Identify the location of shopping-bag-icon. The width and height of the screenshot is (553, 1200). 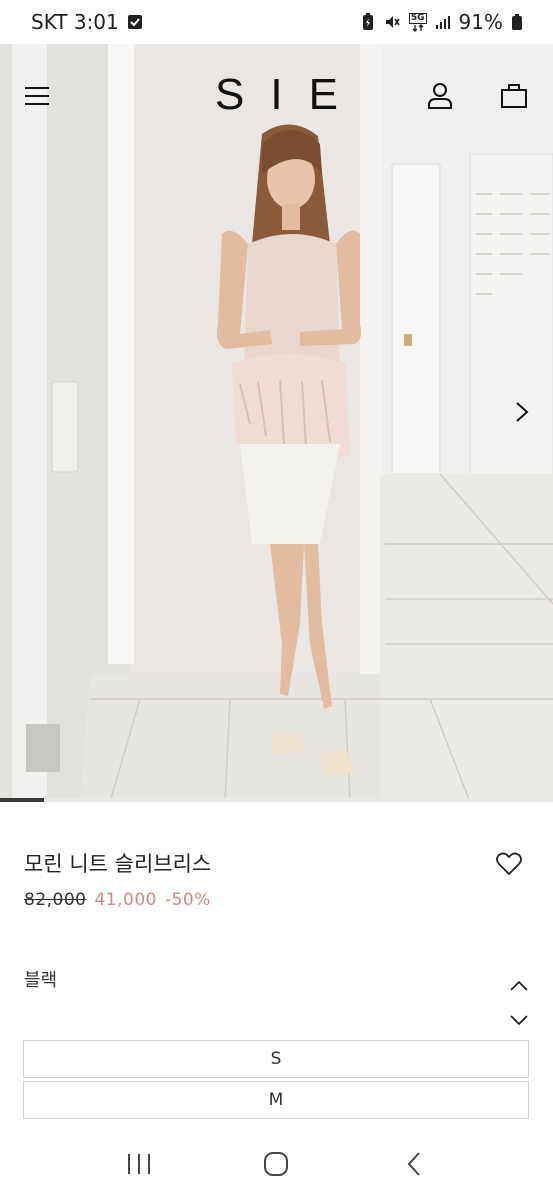
(514, 96).